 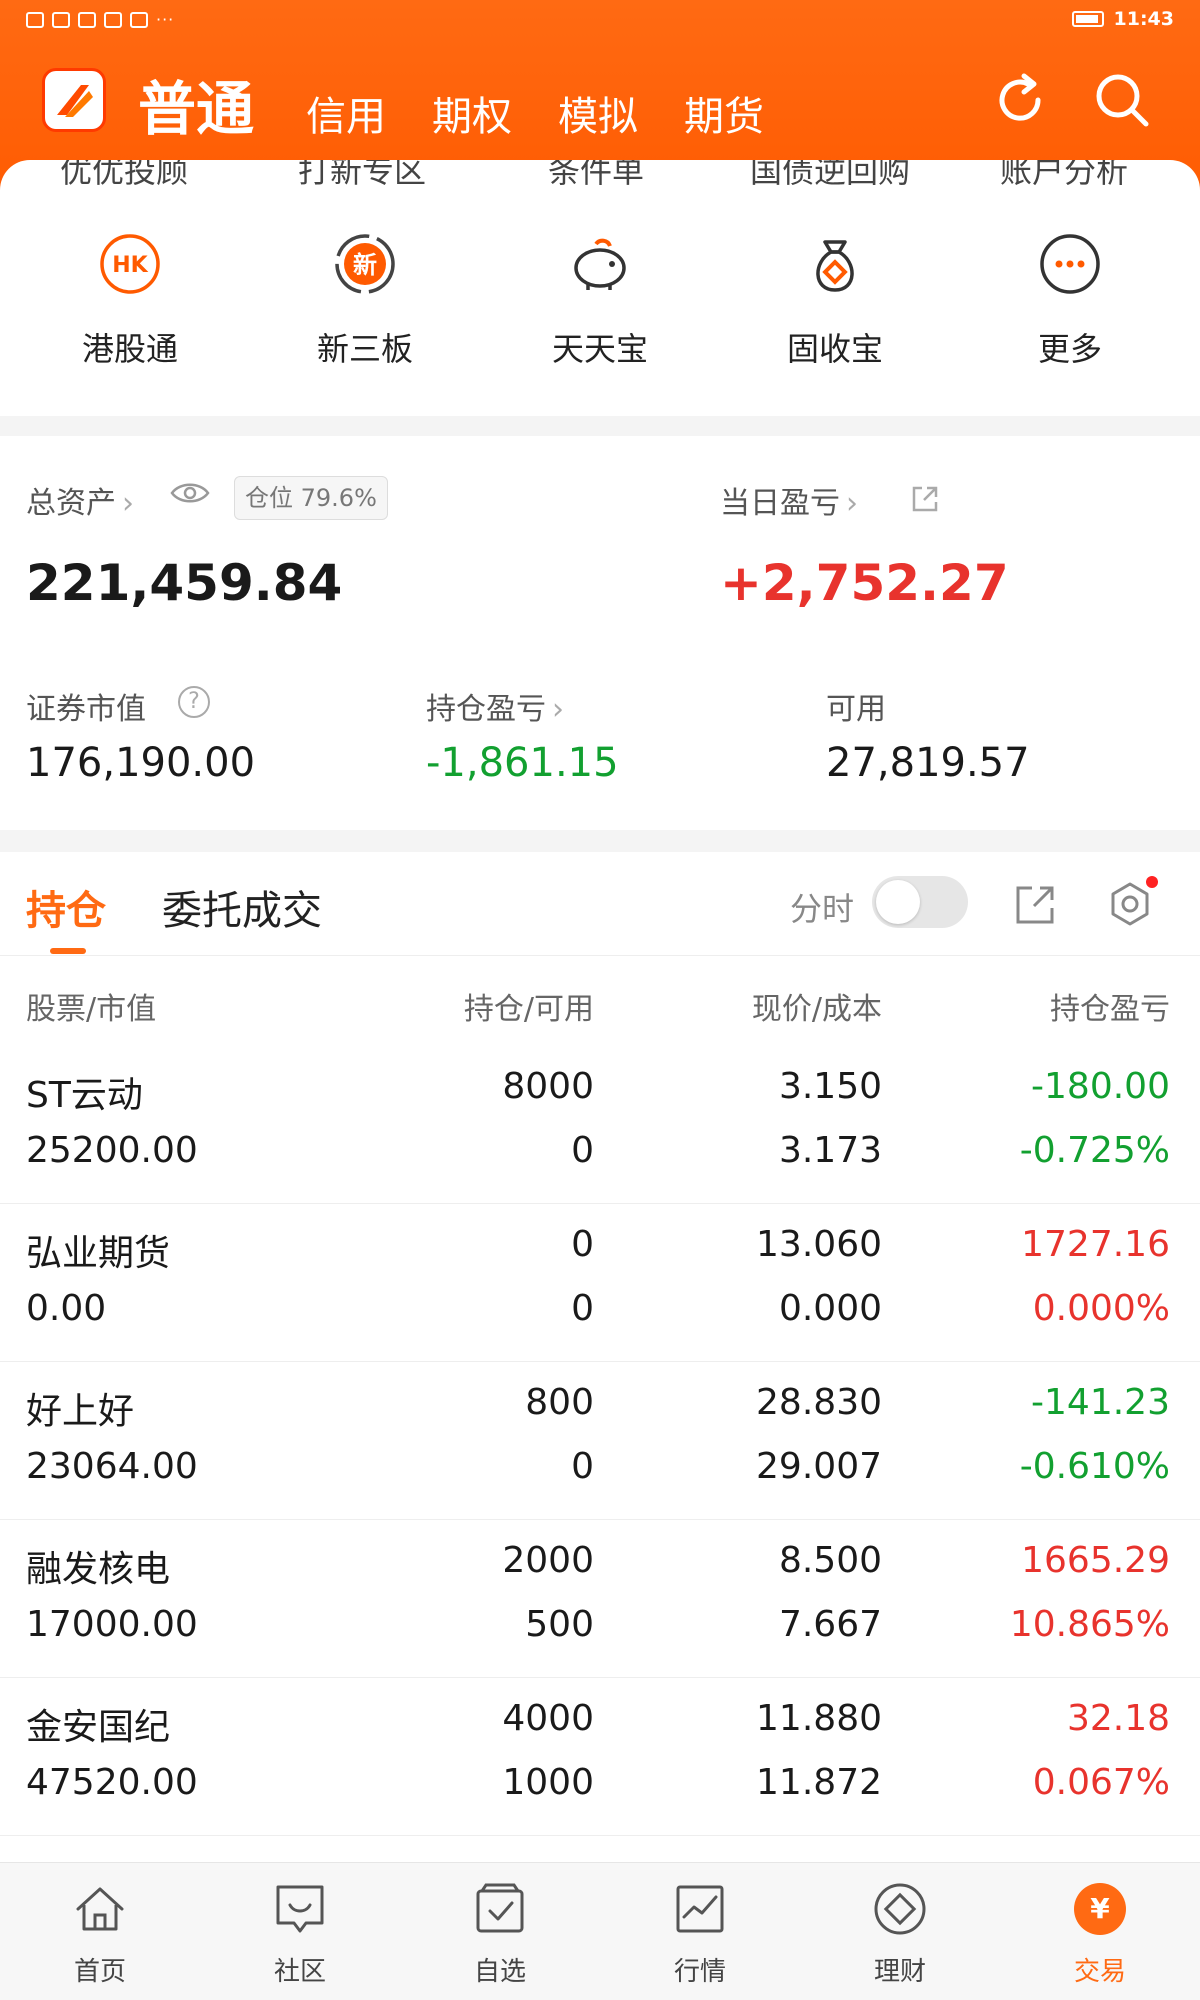 I want to click on stock-cost: 11.872, so click(x=819, y=1782).